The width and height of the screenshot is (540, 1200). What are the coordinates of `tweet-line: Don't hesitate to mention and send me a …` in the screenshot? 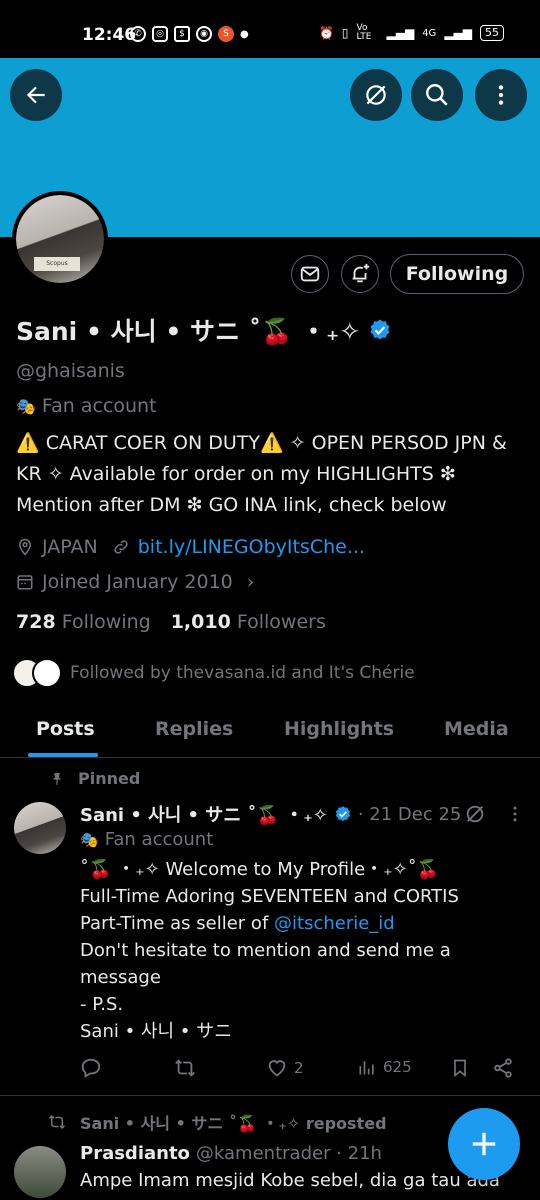 It's located at (265, 964).